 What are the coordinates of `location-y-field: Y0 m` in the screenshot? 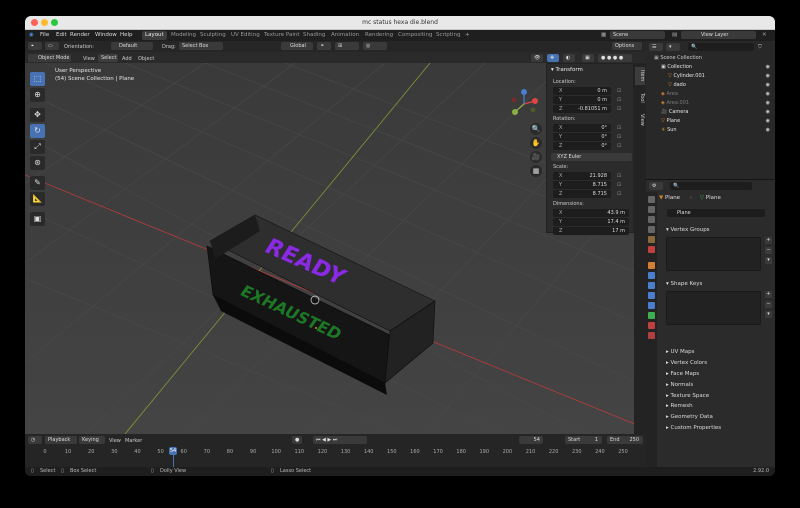 It's located at (582, 100).